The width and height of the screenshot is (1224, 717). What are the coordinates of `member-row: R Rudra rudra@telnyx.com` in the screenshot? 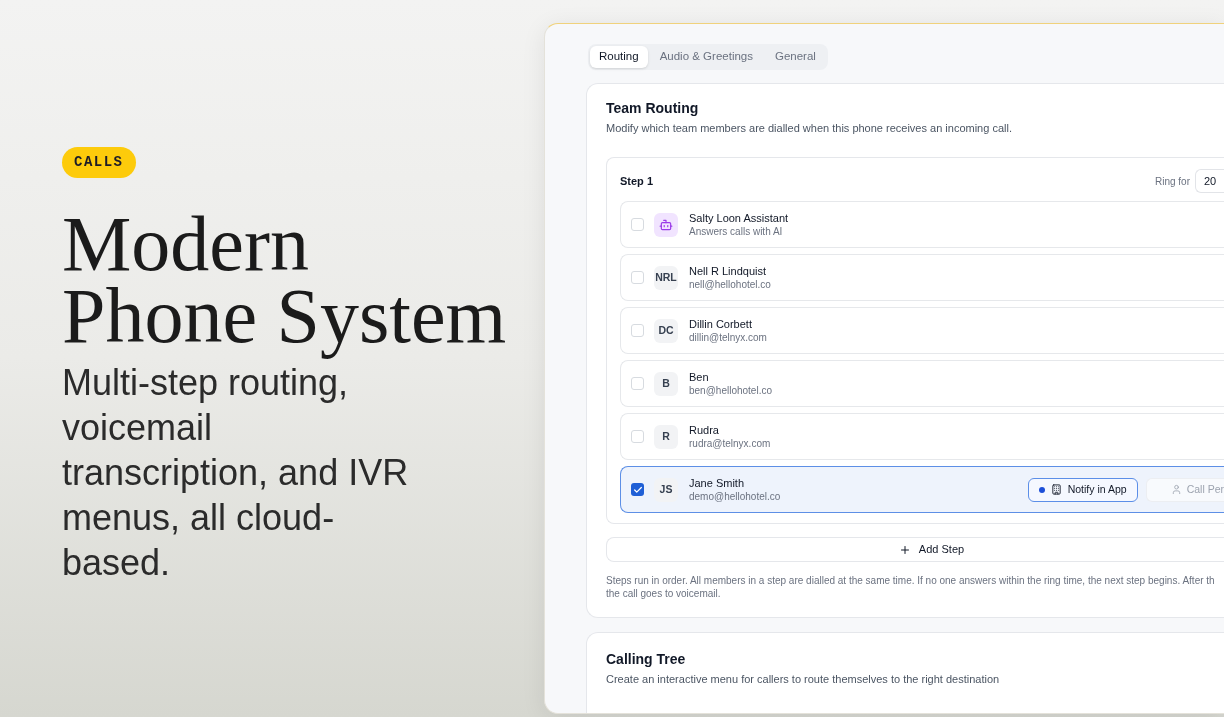 It's located at (922, 436).